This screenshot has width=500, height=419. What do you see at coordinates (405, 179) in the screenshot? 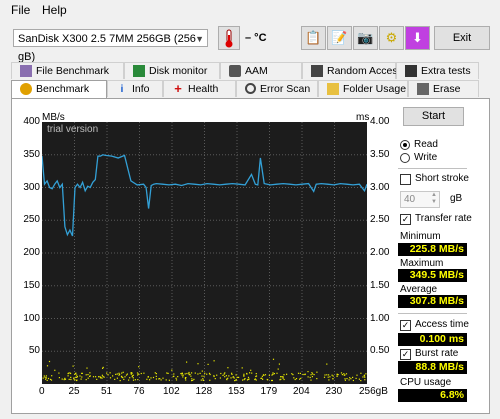
I see `short-stroke-checkbox` at bounding box center [405, 179].